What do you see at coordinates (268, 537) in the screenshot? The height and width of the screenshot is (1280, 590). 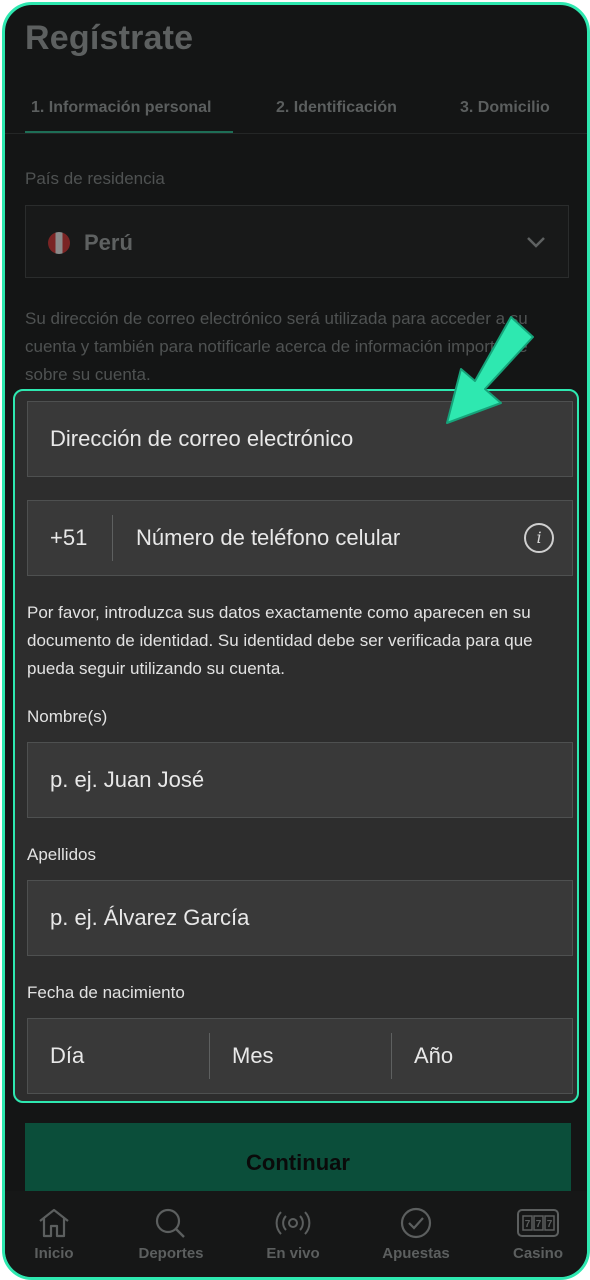 I see `phone-placeholder: Número de teléfono celular` at bounding box center [268, 537].